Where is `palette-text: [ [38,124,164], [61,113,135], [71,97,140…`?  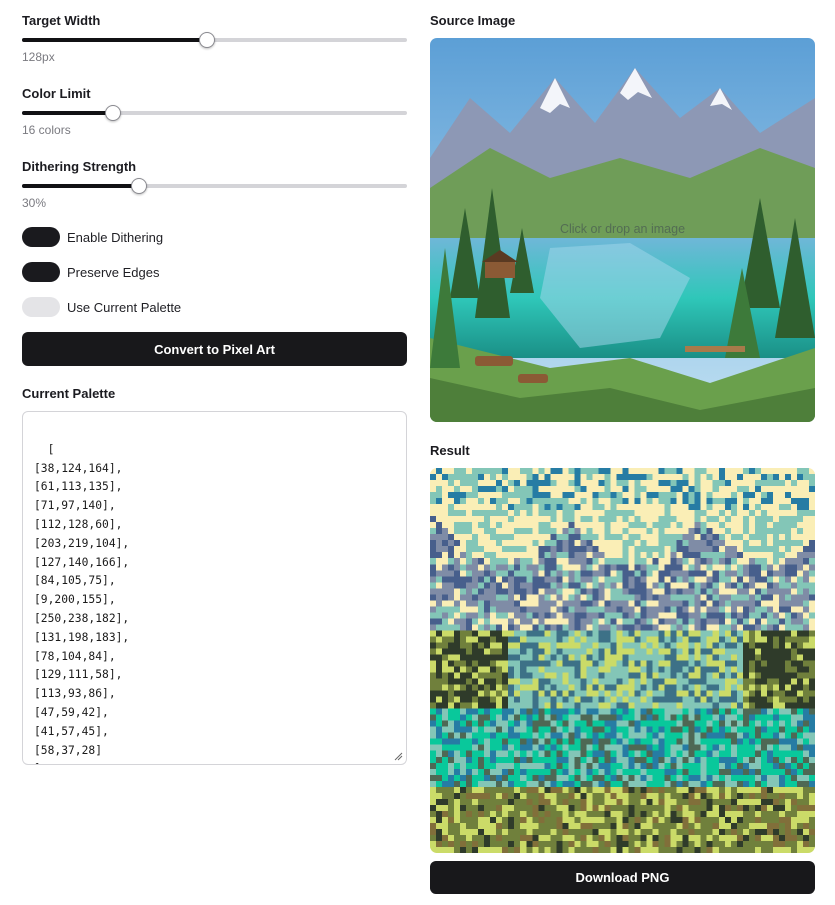
palette-text: [ [38,124,164], [61,113,135], [71,97,140… is located at coordinates (82, 603).